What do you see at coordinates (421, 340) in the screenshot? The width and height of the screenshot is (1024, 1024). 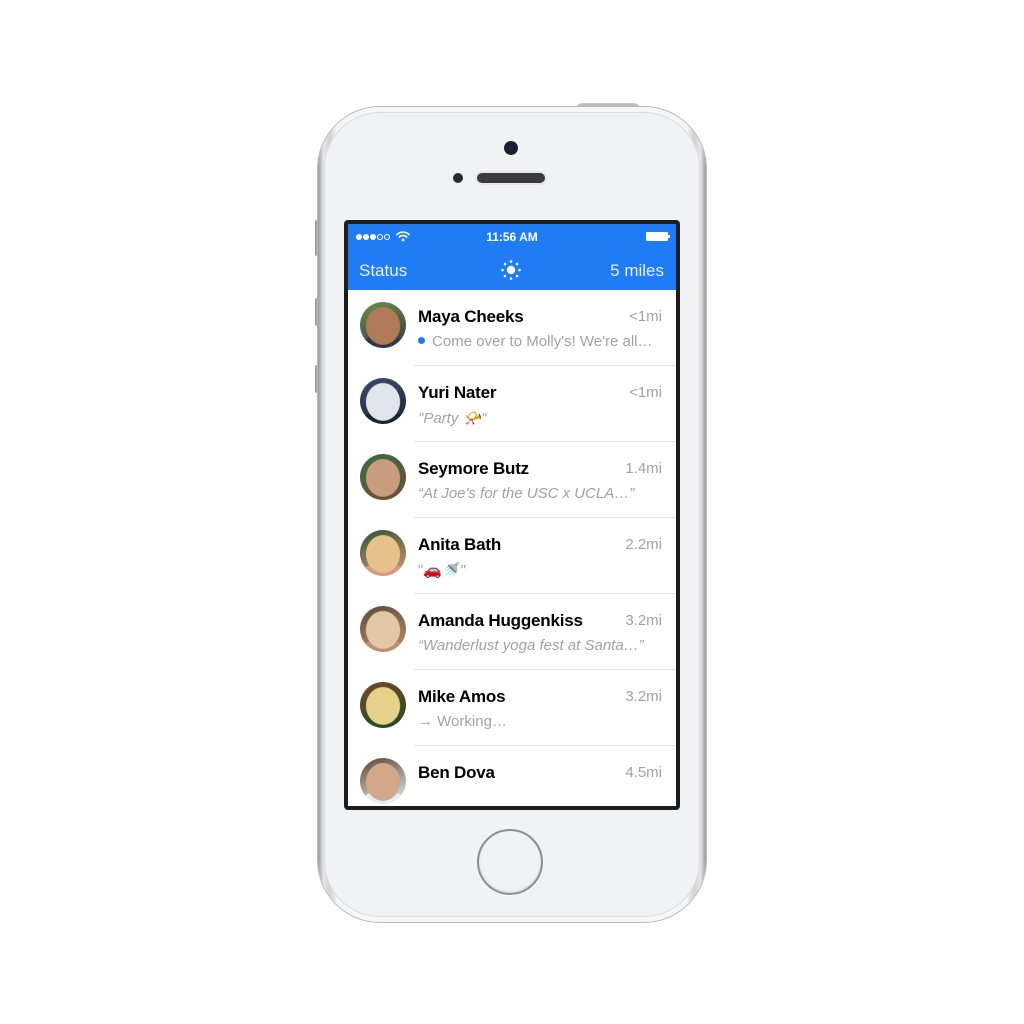 I see `unread-indicator-icon` at bounding box center [421, 340].